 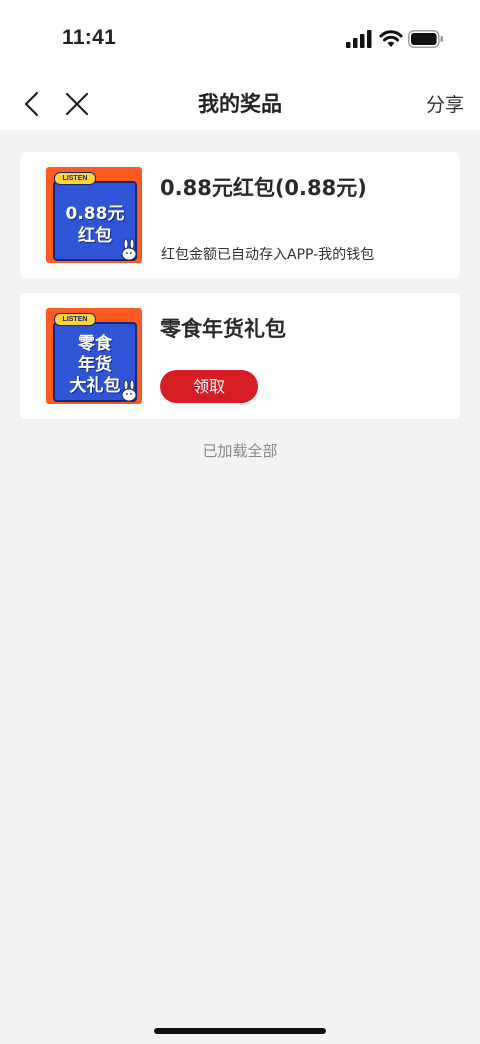 I want to click on thumbnail-text-line: 0.88元, so click(x=95, y=214).